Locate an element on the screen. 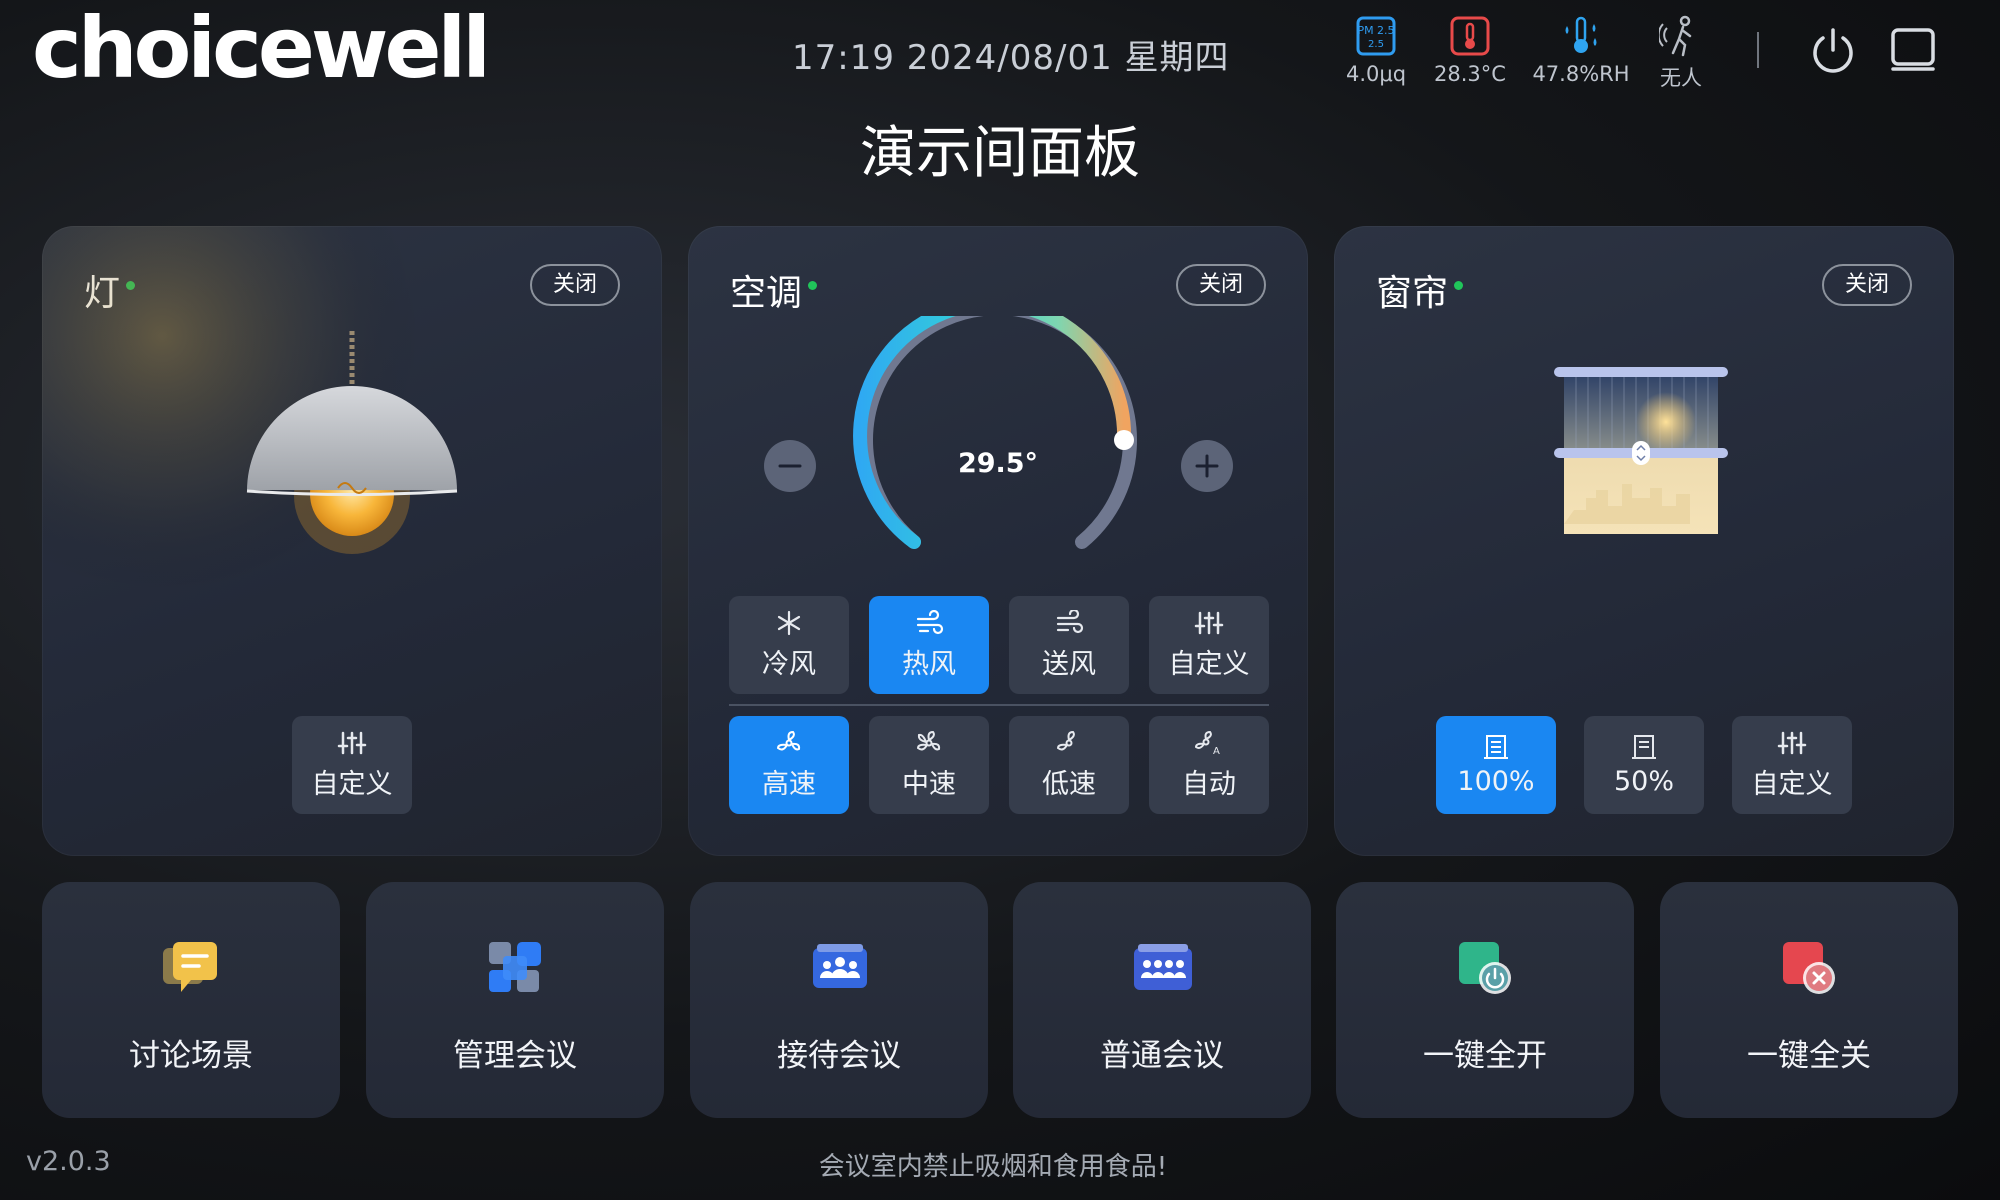 This screenshot has height=1200, width=2000. ac-speed-auto-label: 自动 is located at coordinates (1209, 784).